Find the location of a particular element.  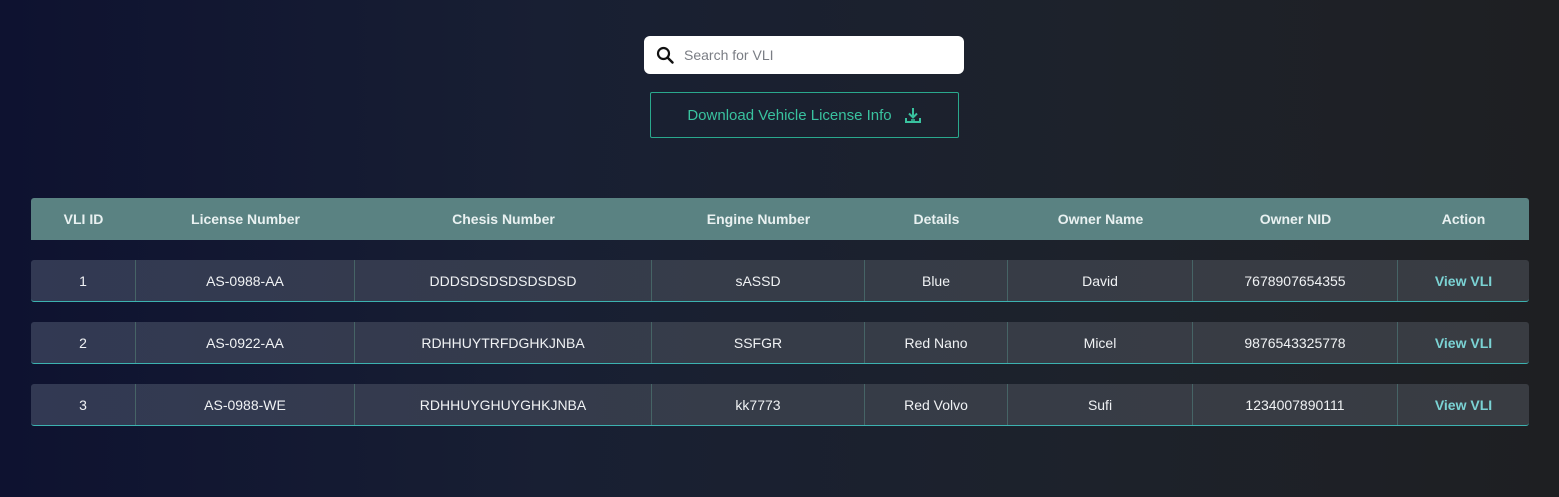

cell-engine-number: kk7773 is located at coordinates (758, 404).